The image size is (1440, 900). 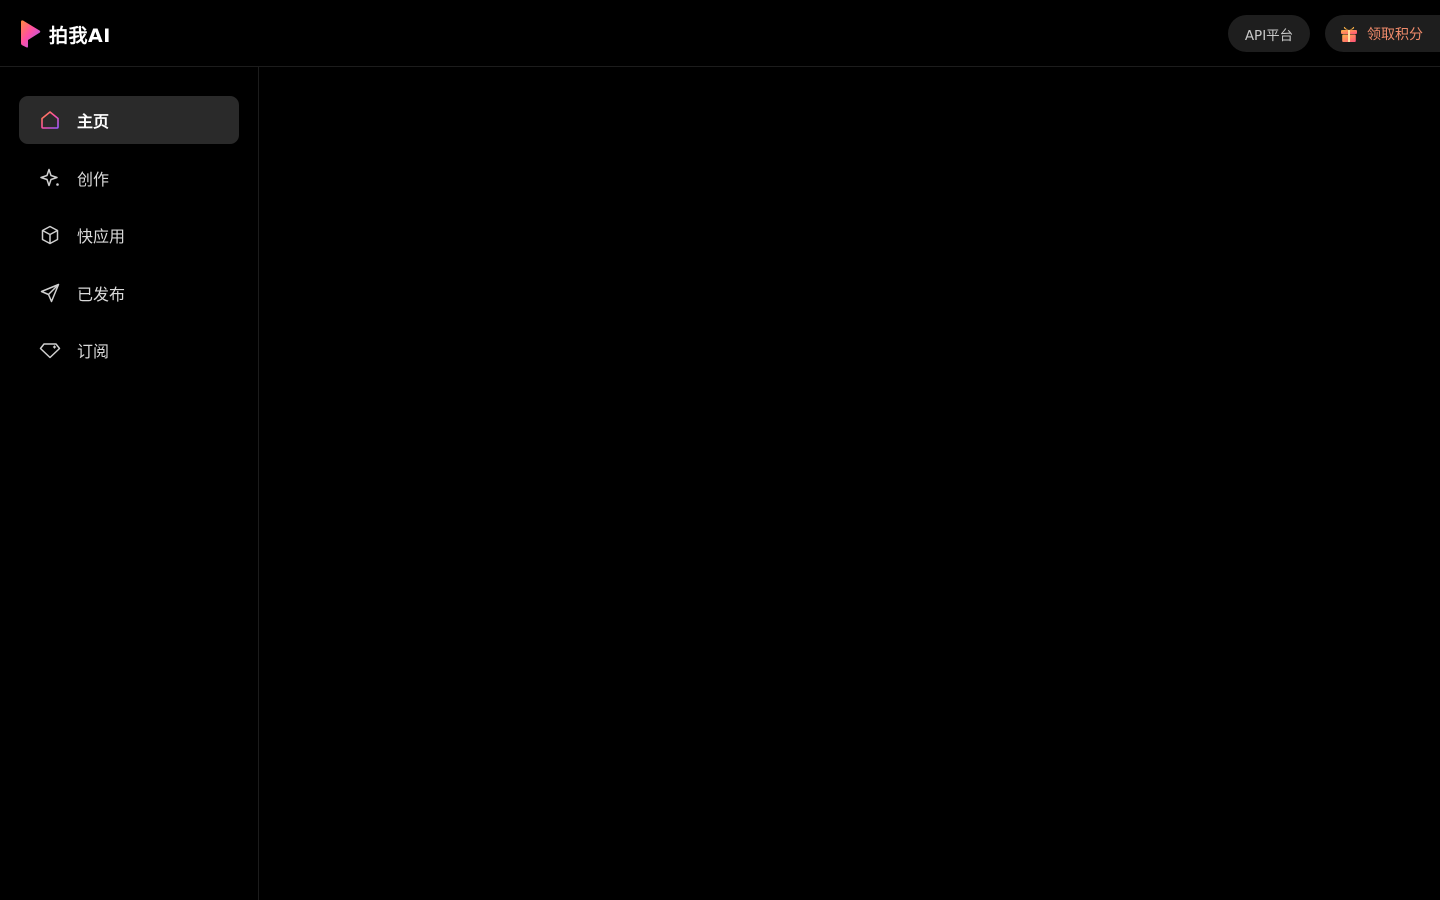 I want to click on claim-points-button: 领取积分, so click(x=1382, y=33).